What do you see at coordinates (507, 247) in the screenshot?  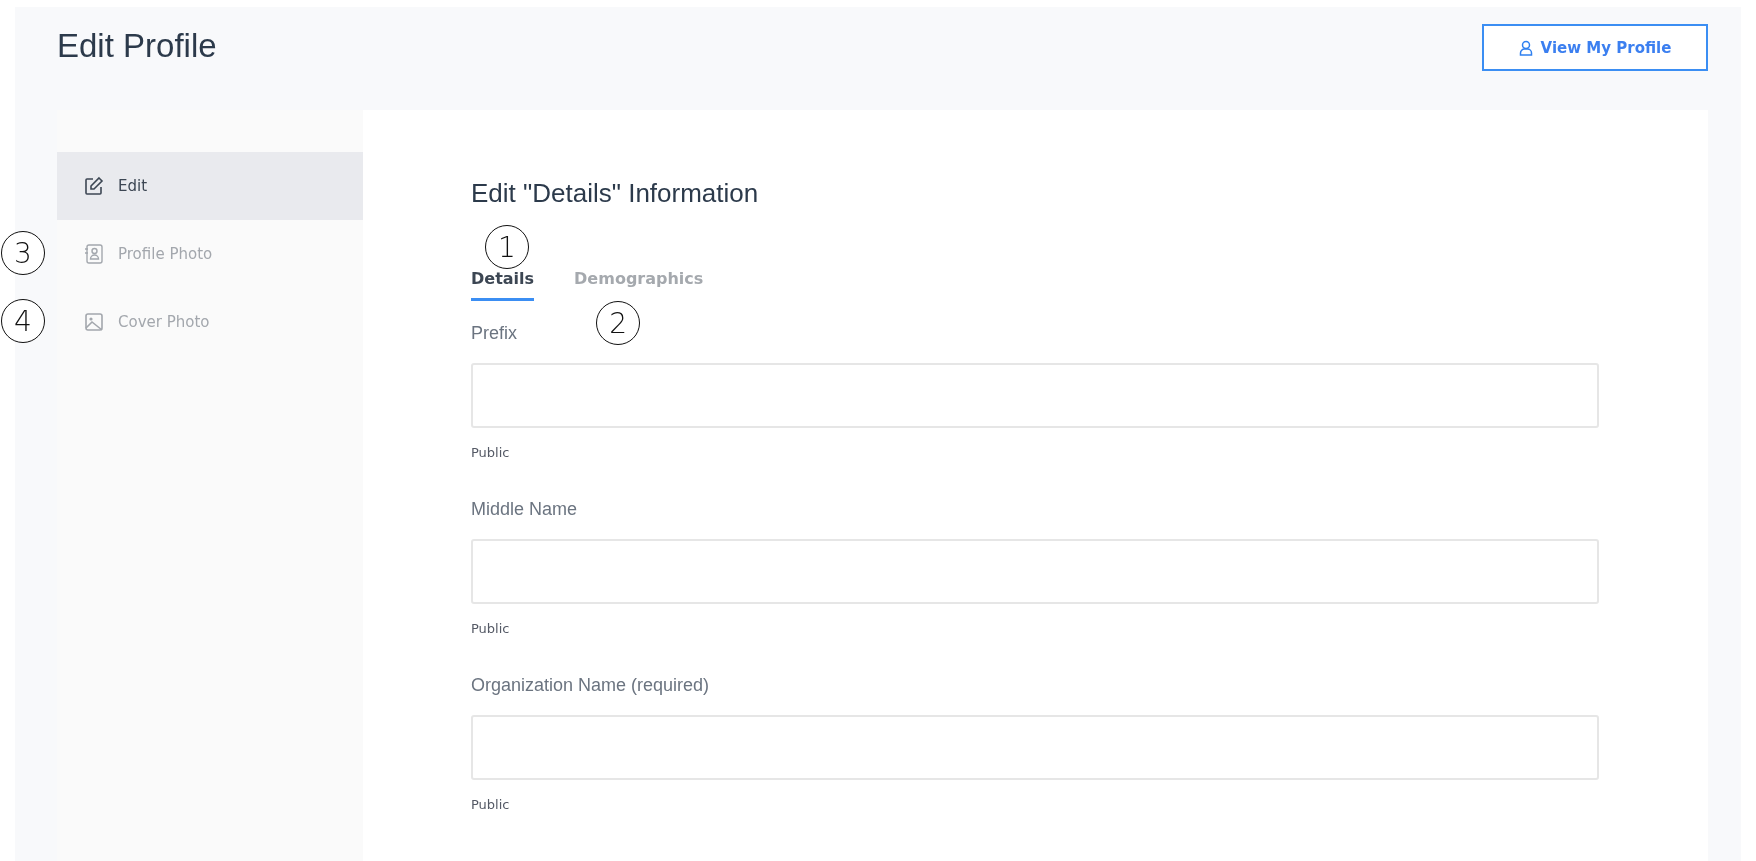 I see `callout-number: 1` at bounding box center [507, 247].